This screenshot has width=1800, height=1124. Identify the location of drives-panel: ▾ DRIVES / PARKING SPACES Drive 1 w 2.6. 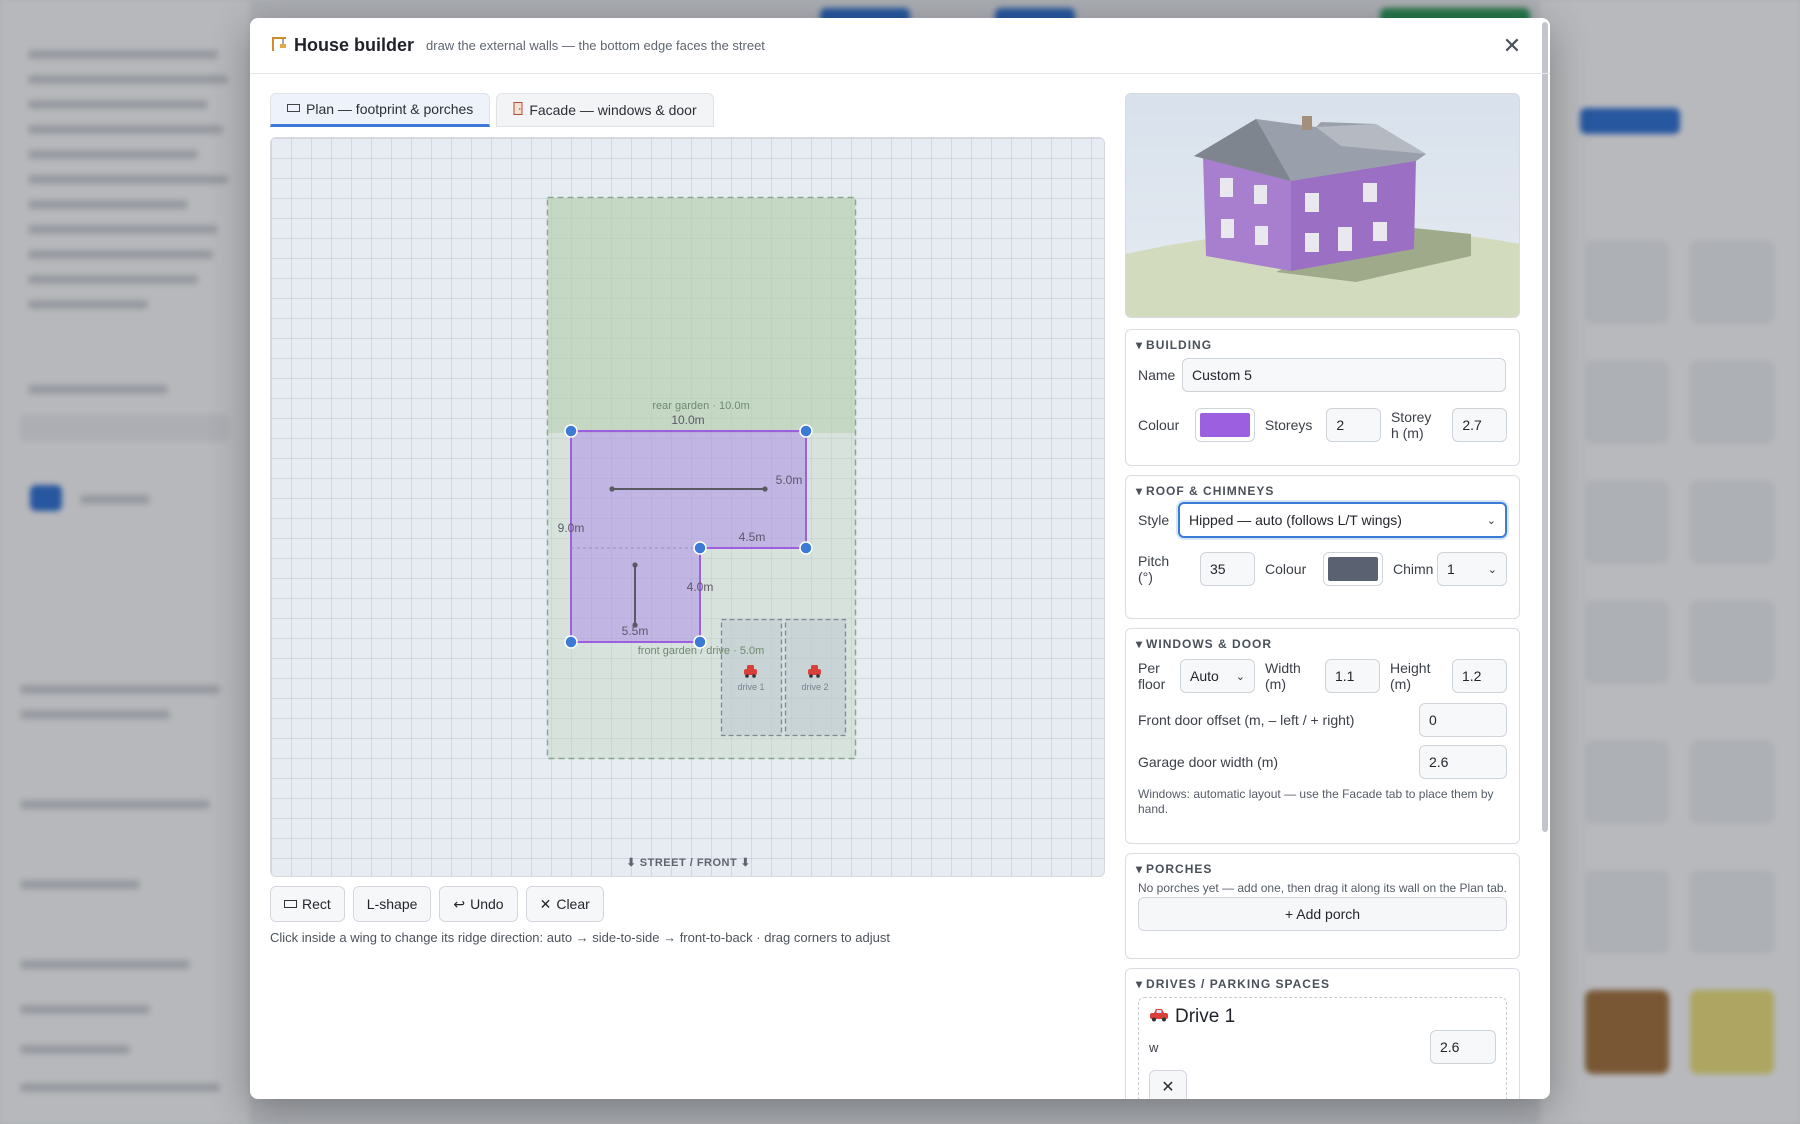
(1322, 1033).